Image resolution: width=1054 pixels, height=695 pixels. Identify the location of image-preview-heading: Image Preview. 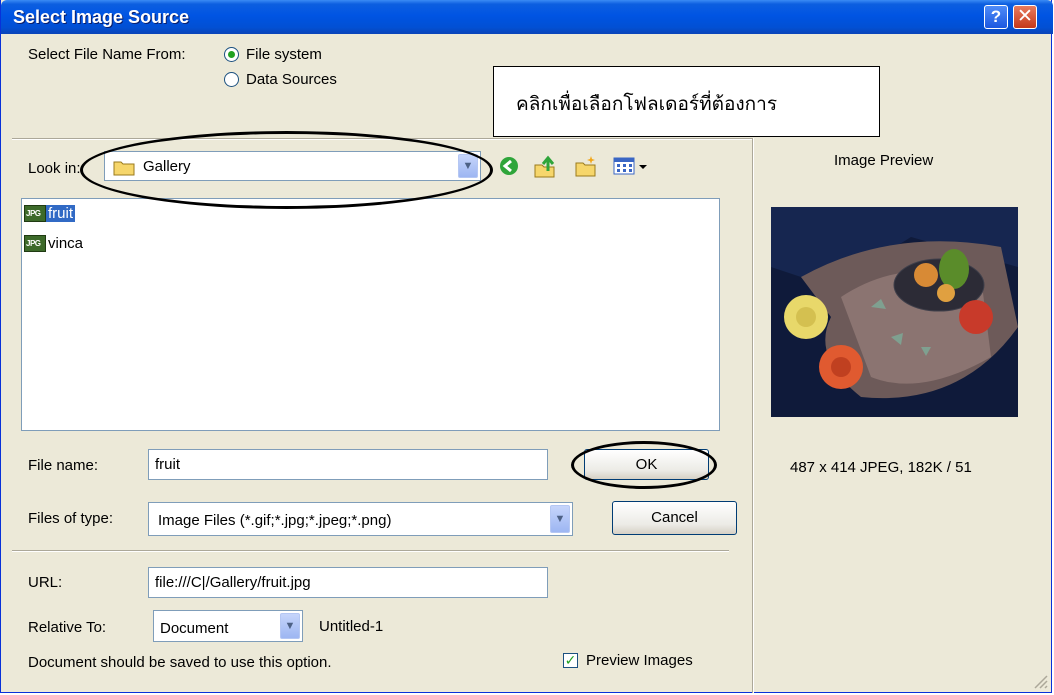
(884, 160).